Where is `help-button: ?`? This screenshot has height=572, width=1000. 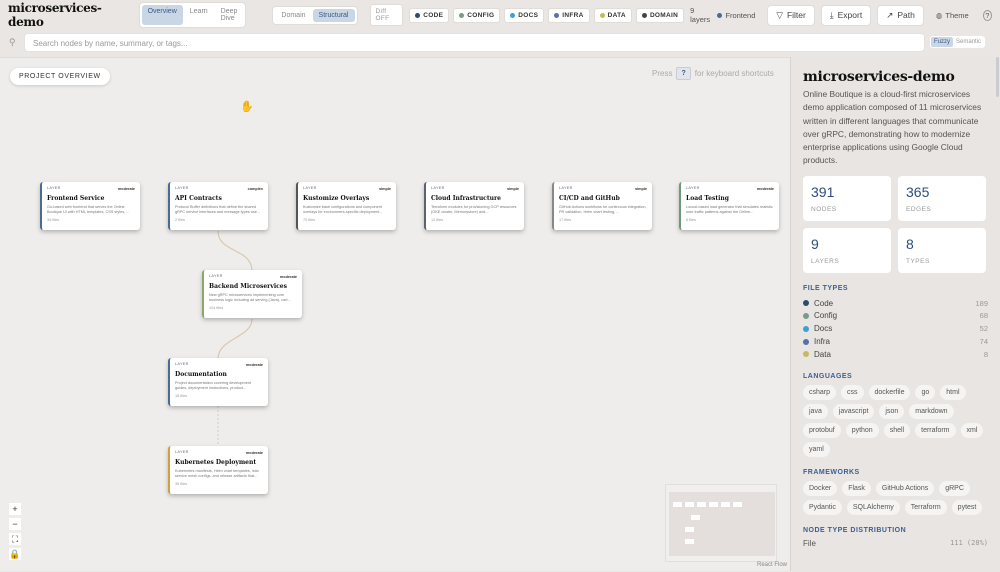
help-button: ? is located at coordinates (987, 15).